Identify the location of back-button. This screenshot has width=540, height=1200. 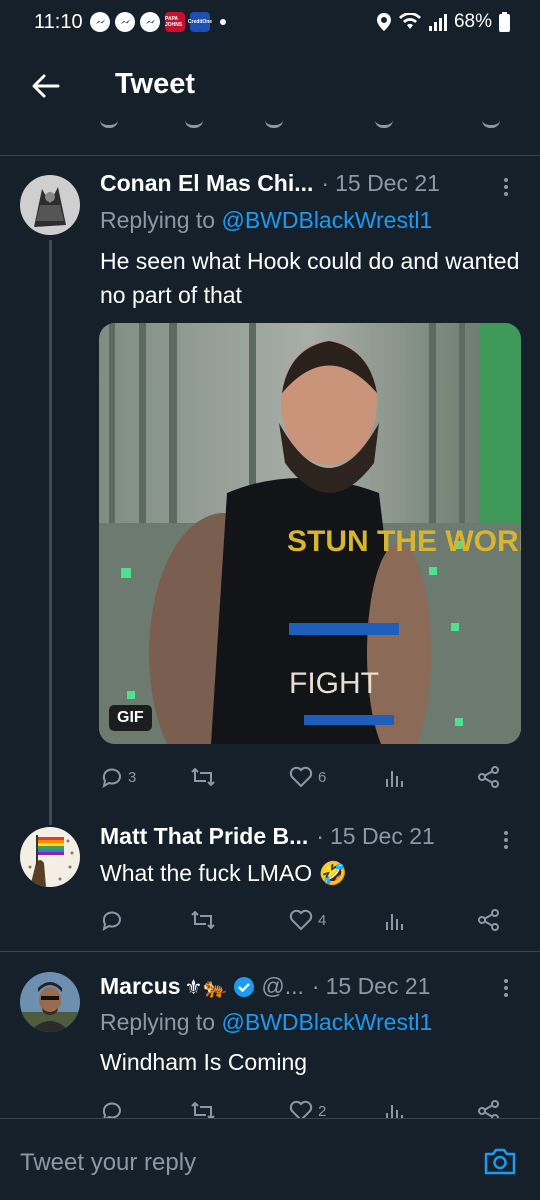
(46, 86).